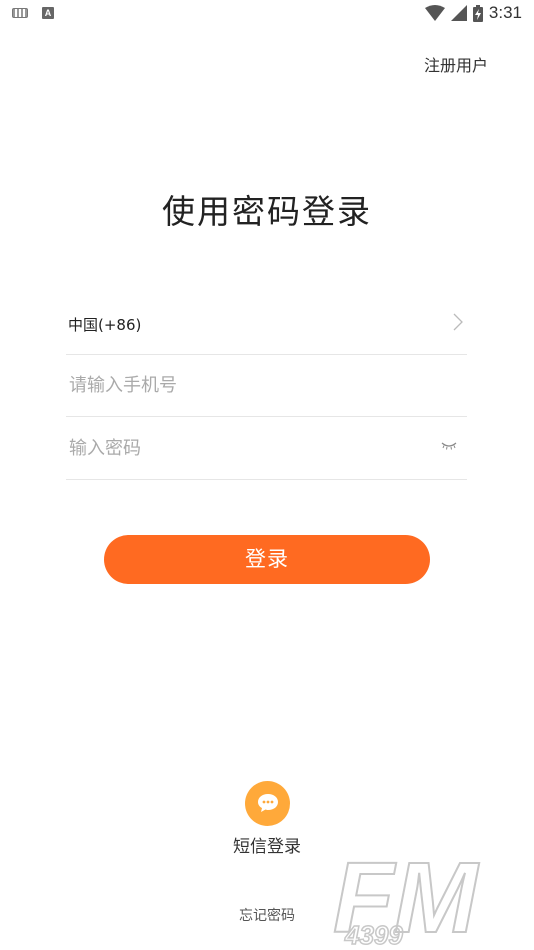  I want to click on chevron-right-icon, so click(458, 322).